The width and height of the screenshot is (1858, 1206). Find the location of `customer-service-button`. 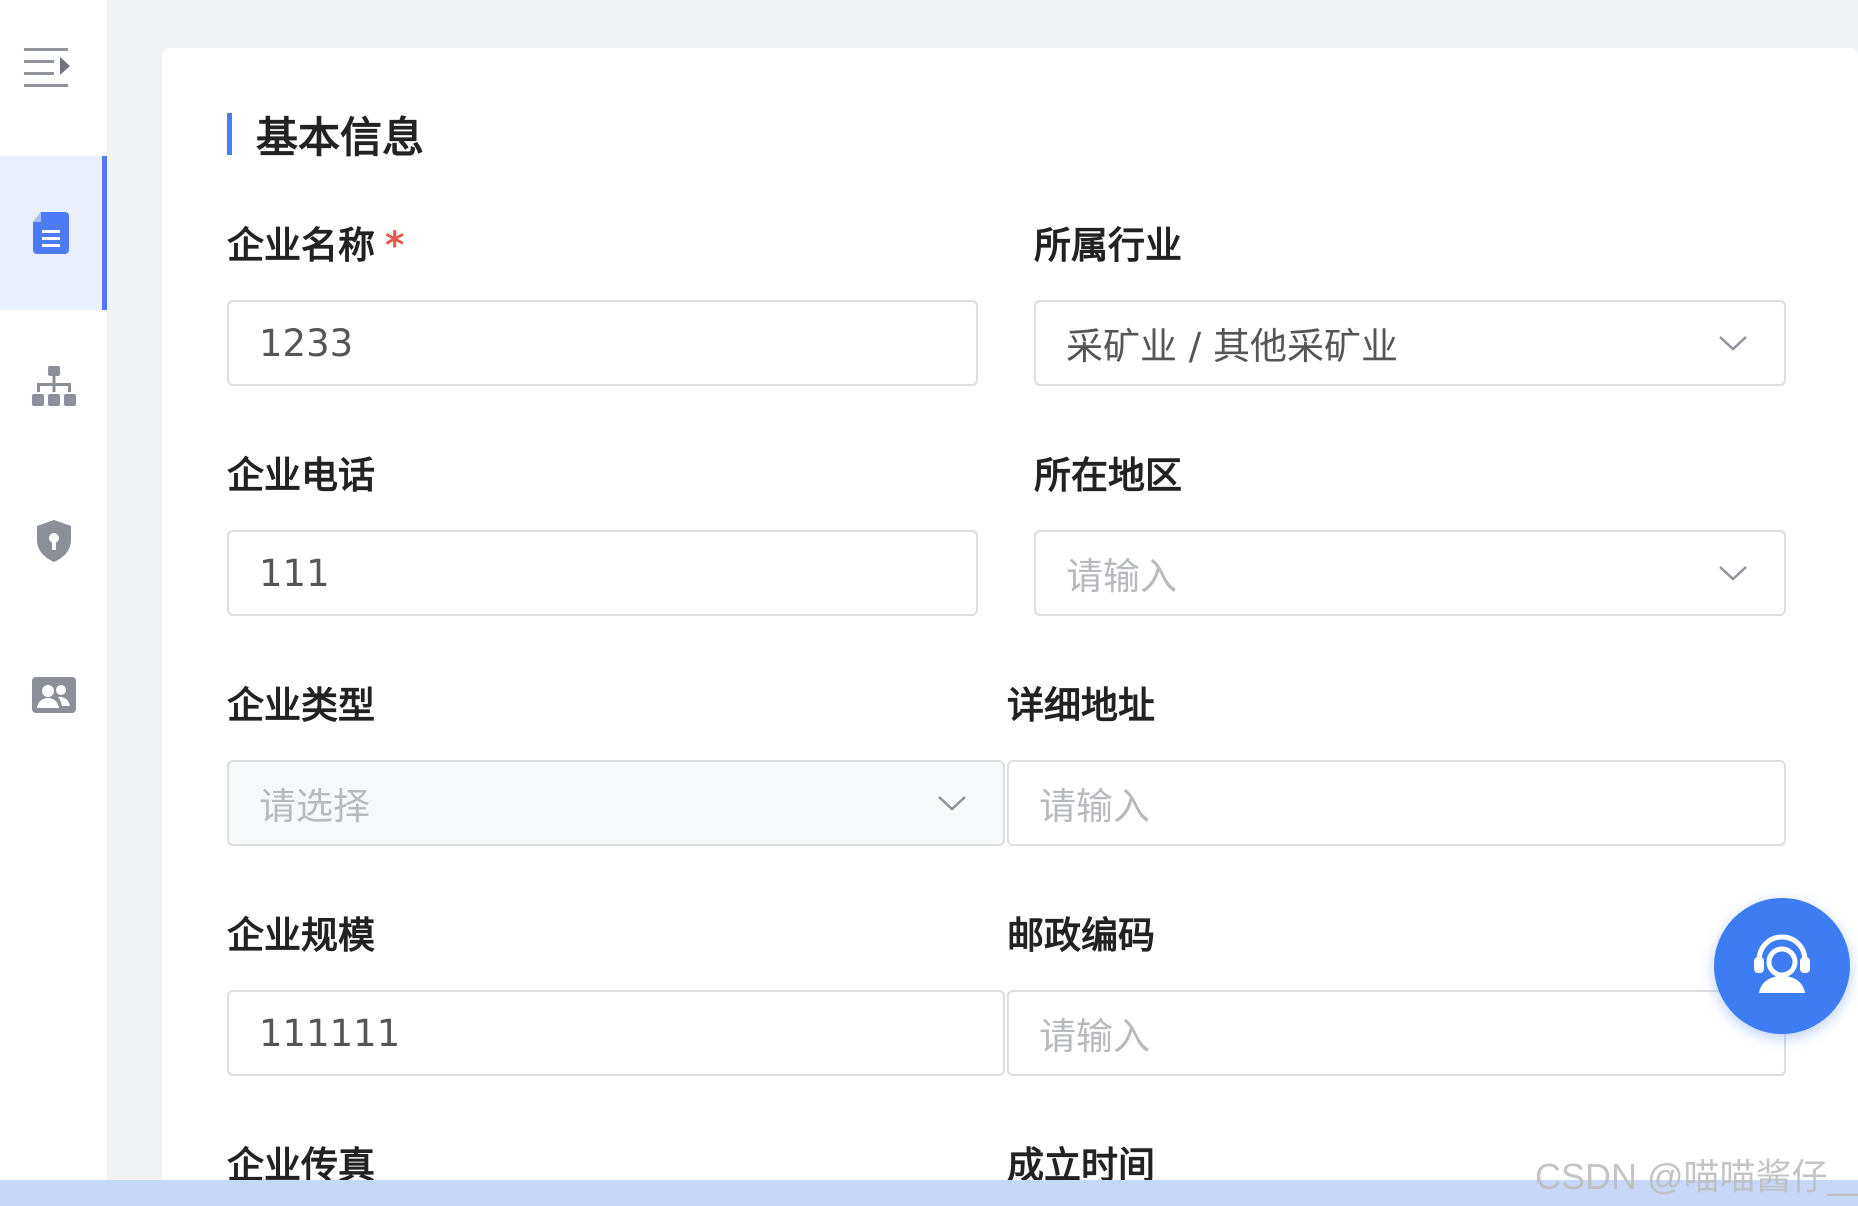

customer-service-button is located at coordinates (1782, 966).